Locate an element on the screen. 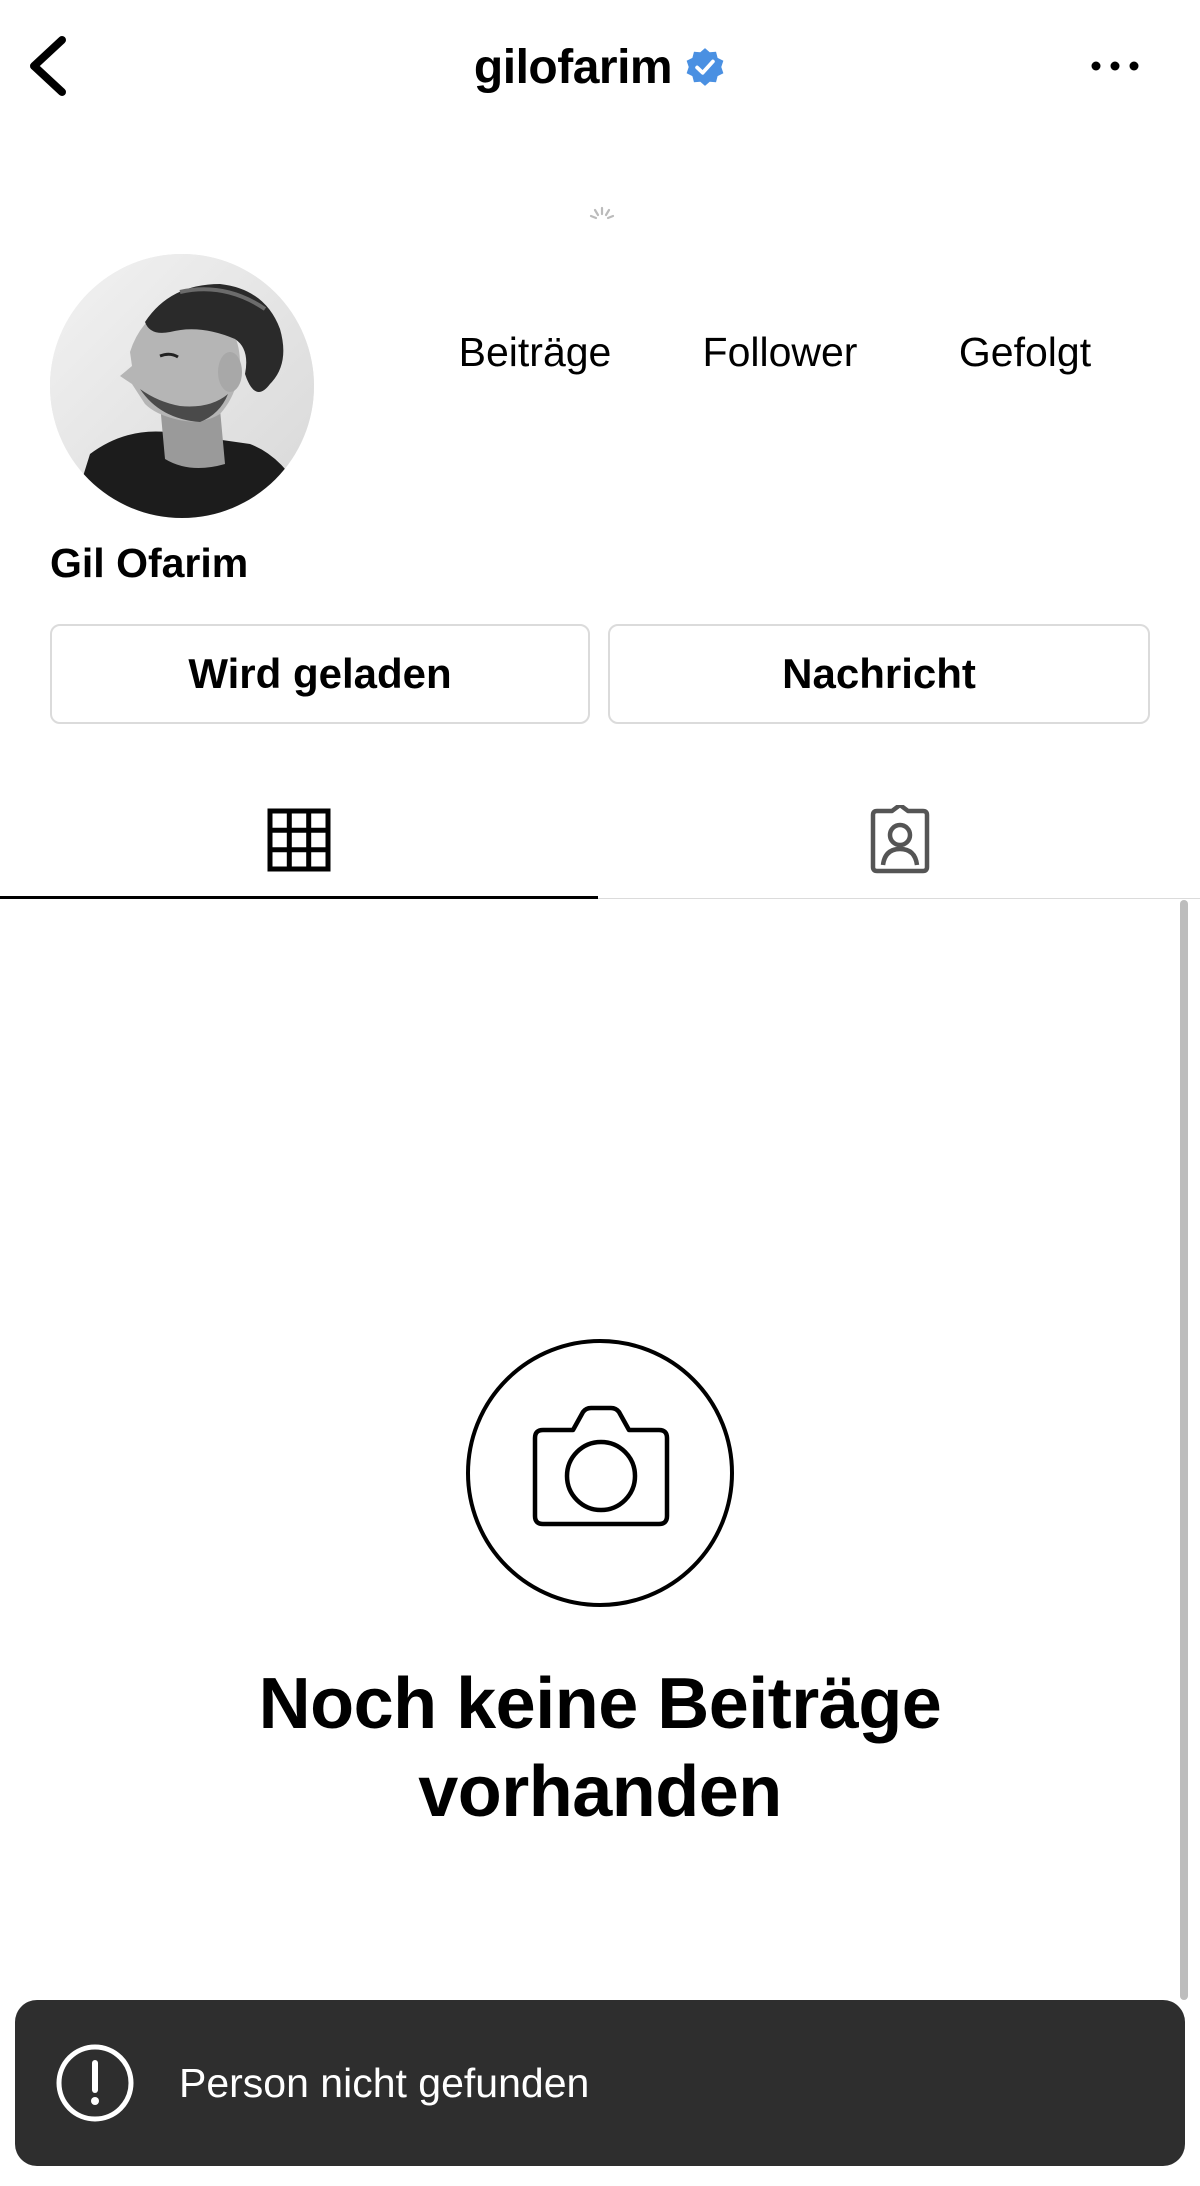  username-title: gilofarim is located at coordinates (573, 67).